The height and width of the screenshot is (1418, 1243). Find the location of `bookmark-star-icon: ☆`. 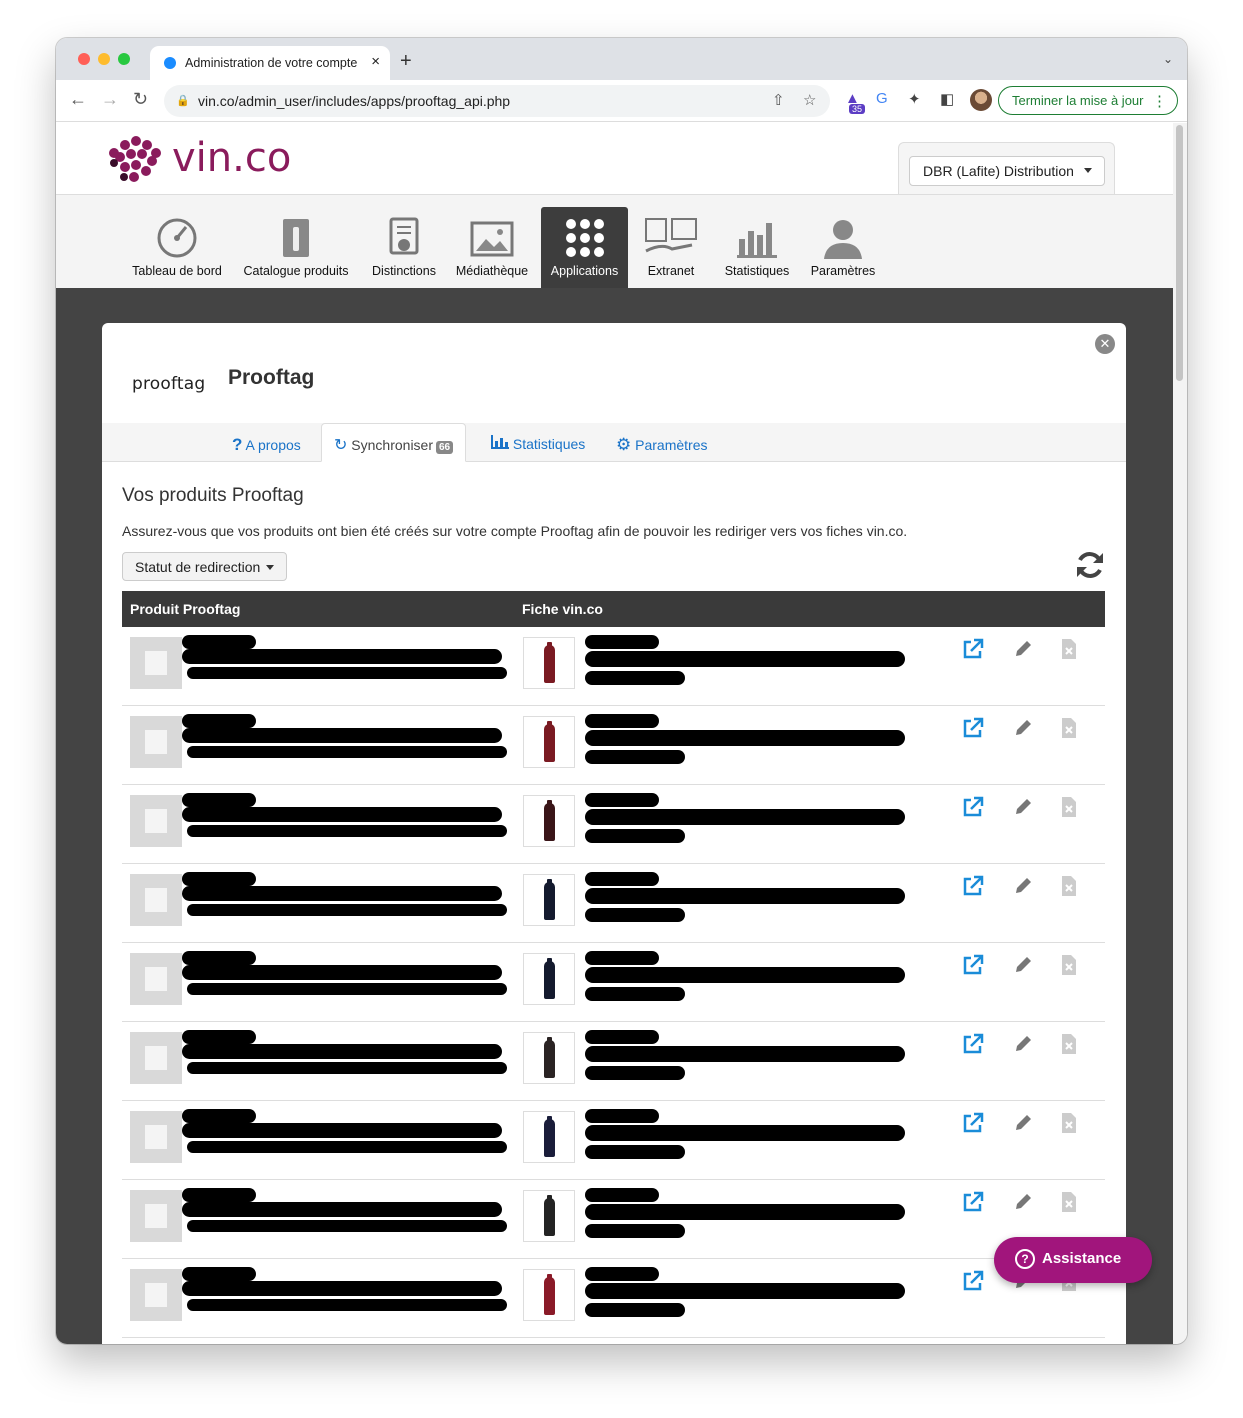

bookmark-star-icon: ☆ is located at coordinates (809, 100).